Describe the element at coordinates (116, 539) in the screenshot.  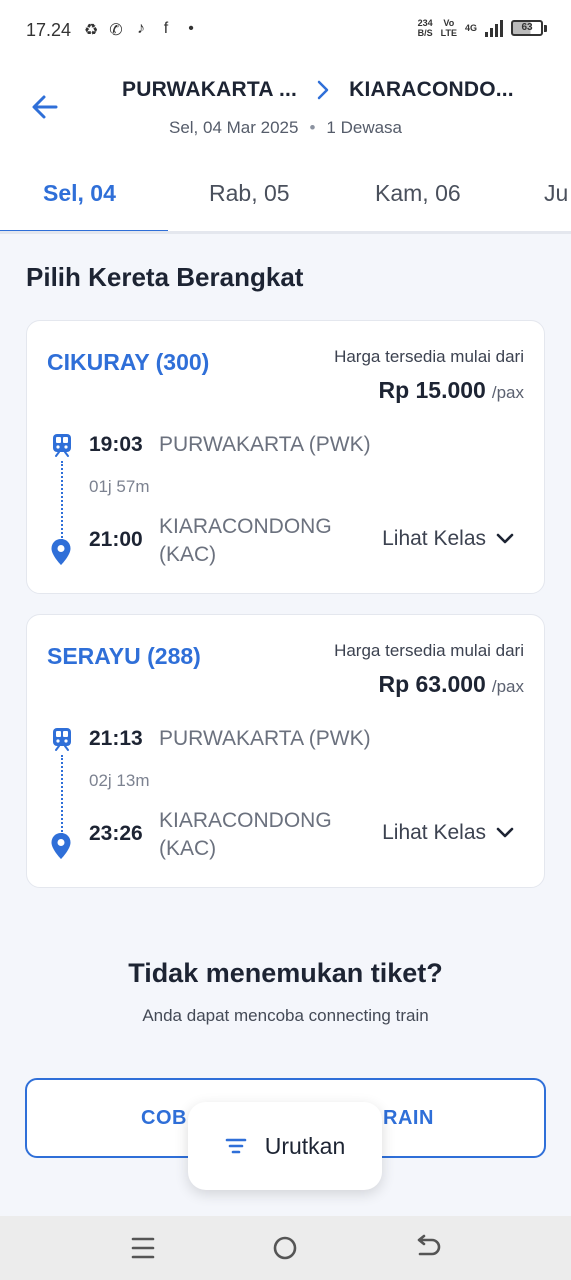
I see `arrival-time: 21:00` at that location.